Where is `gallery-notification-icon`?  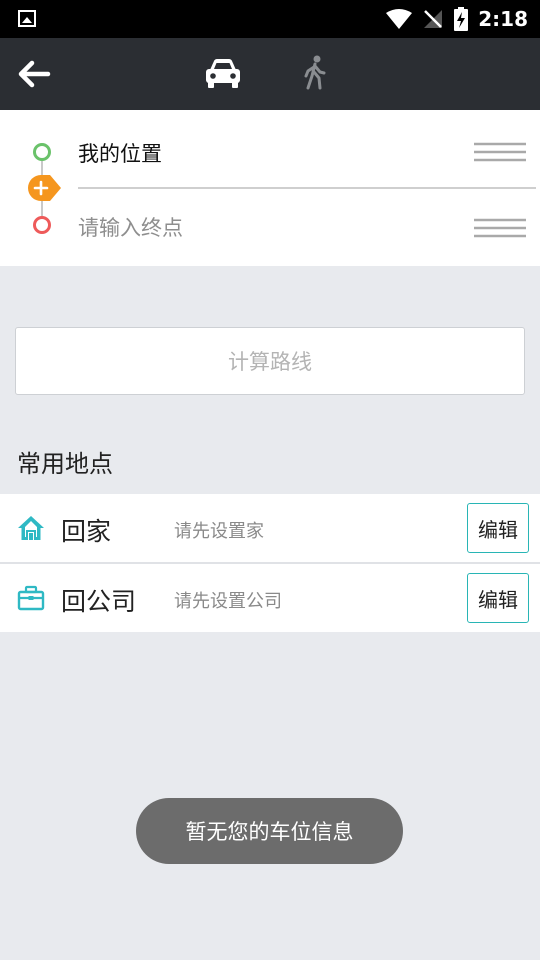 gallery-notification-icon is located at coordinates (27, 18).